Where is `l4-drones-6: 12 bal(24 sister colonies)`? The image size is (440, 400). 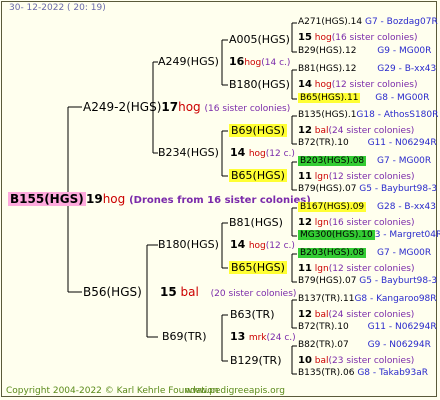 l4-drones-6: 12 bal(24 sister colonies) is located at coordinates (356, 314).